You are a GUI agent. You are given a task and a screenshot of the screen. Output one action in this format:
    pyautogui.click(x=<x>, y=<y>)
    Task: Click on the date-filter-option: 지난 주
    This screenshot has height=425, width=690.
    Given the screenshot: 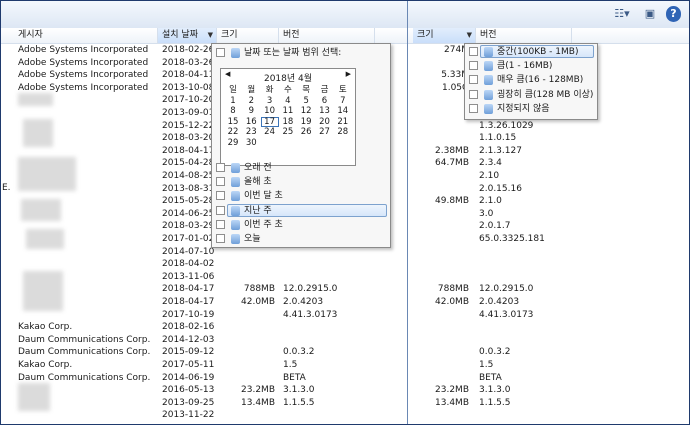 What is the action you would take?
    pyautogui.click(x=301, y=210)
    